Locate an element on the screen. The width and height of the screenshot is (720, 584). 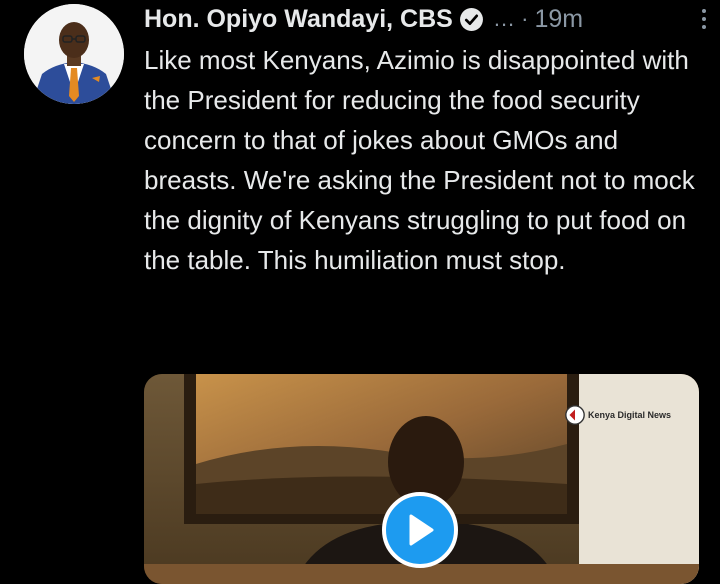
verified-badge-icon is located at coordinates (471, 19).